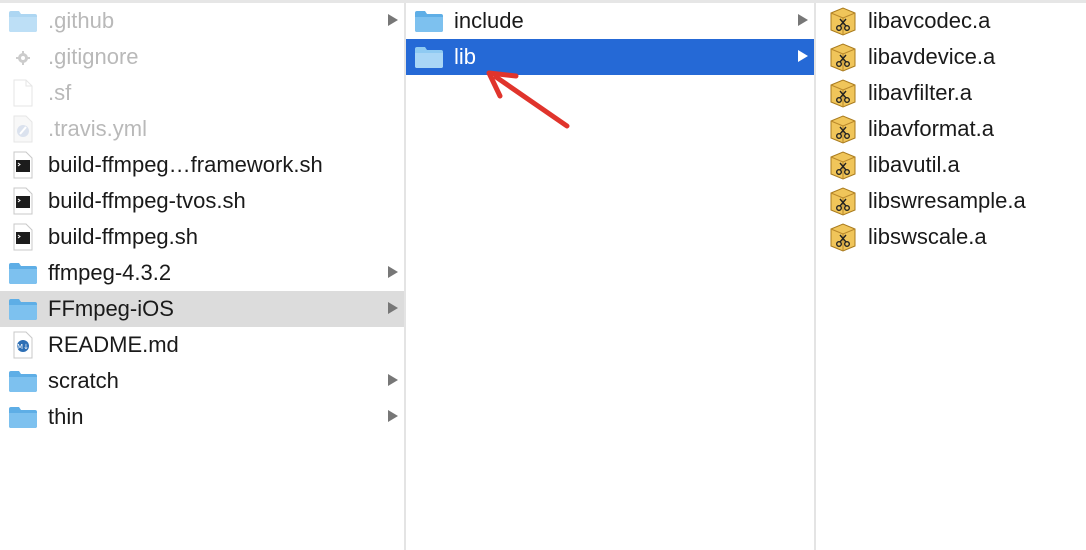 The width and height of the screenshot is (1086, 550). I want to click on file-name-label: libavcodec.a, so click(929, 20).